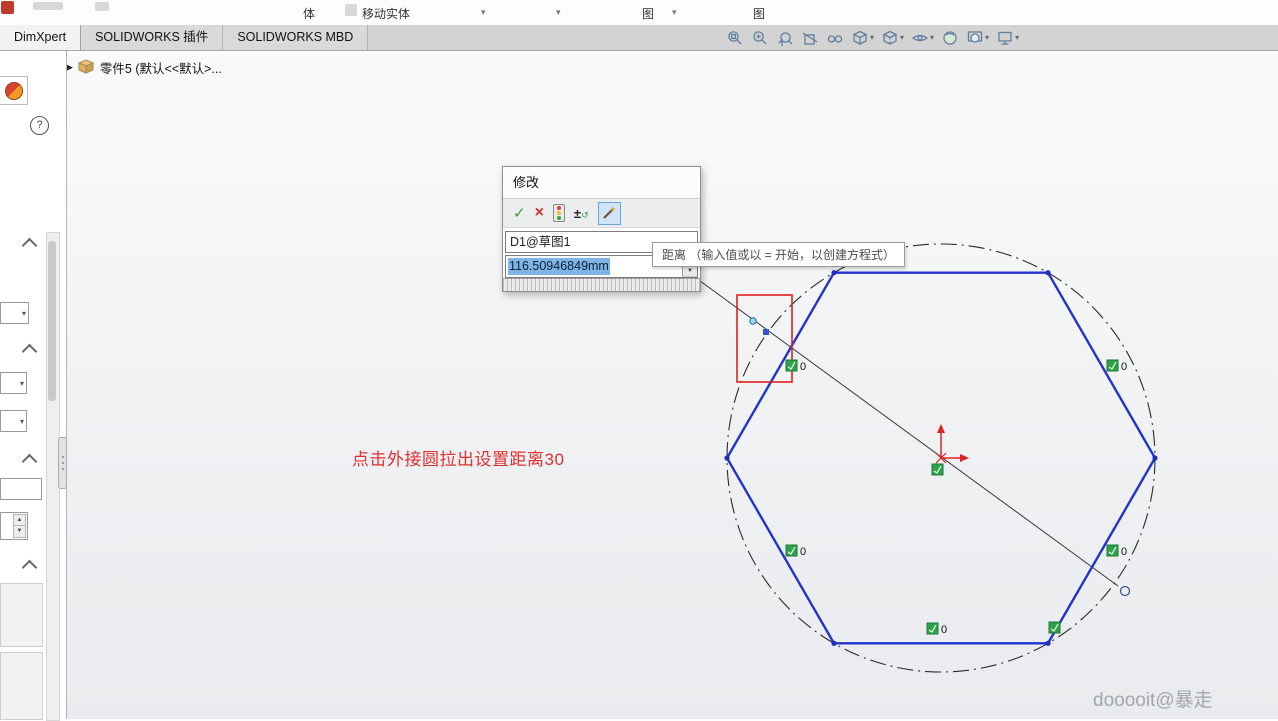 The width and height of the screenshot is (1278, 721). I want to click on number-stepper: ▲ ▼, so click(14, 526).